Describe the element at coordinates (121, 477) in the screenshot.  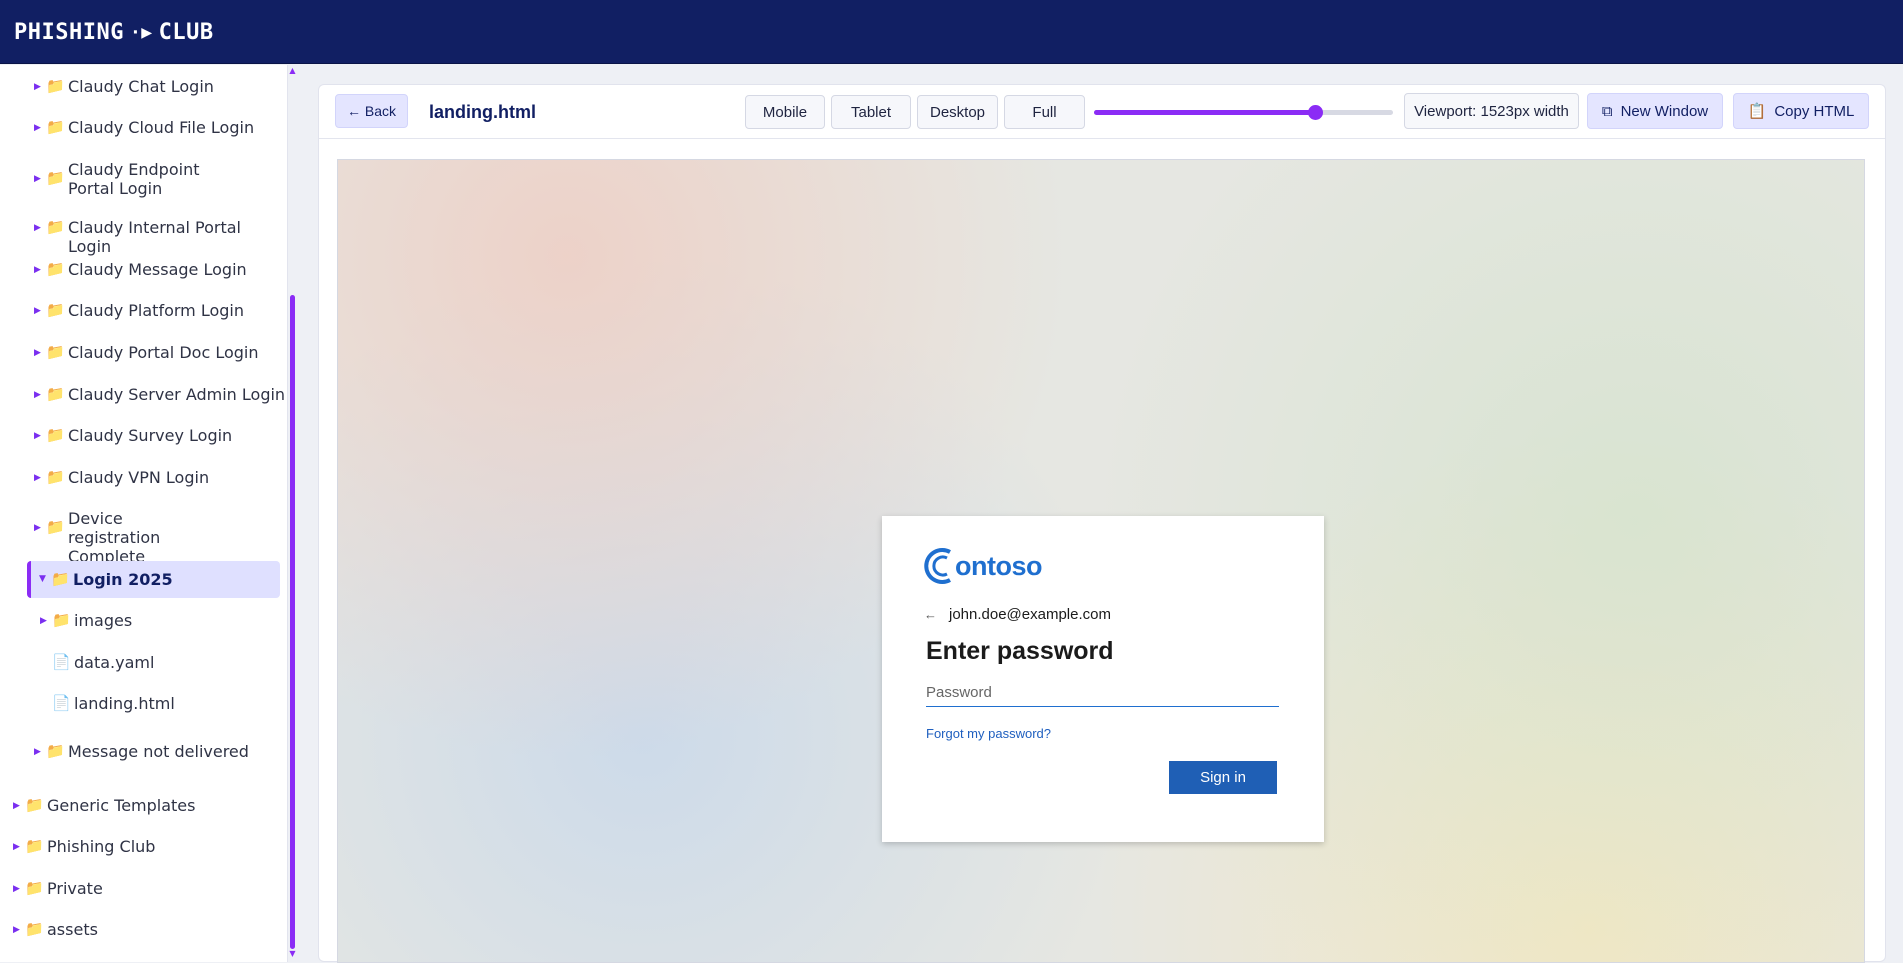
I see `tree-item-claudy-vpn-login: ▶ 📁 Claudy VPN Login` at that location.